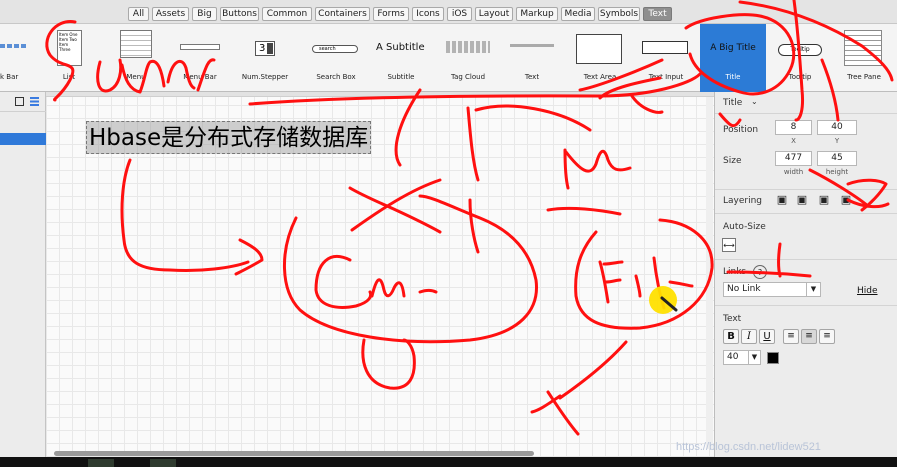  Describe the element at coordinates (793, 158) in the screenshot. I see `width-input: 477` at that location.